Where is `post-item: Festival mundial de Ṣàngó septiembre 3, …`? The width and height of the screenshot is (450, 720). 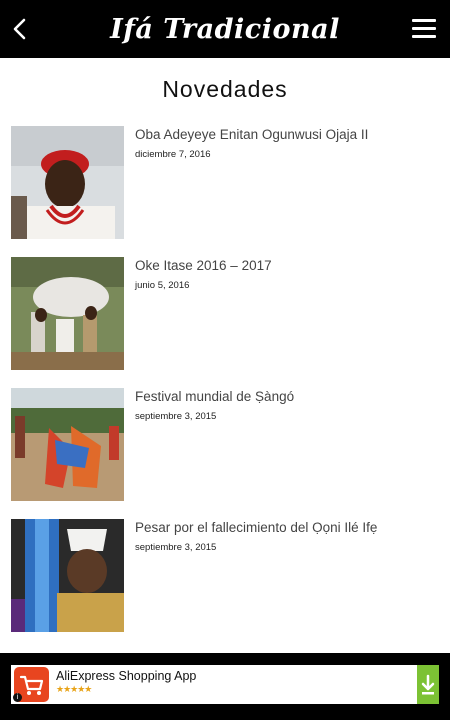
post-item: Festival mundial de Ṣàngó septiembre 3, … is located at coordinates (226, 444).